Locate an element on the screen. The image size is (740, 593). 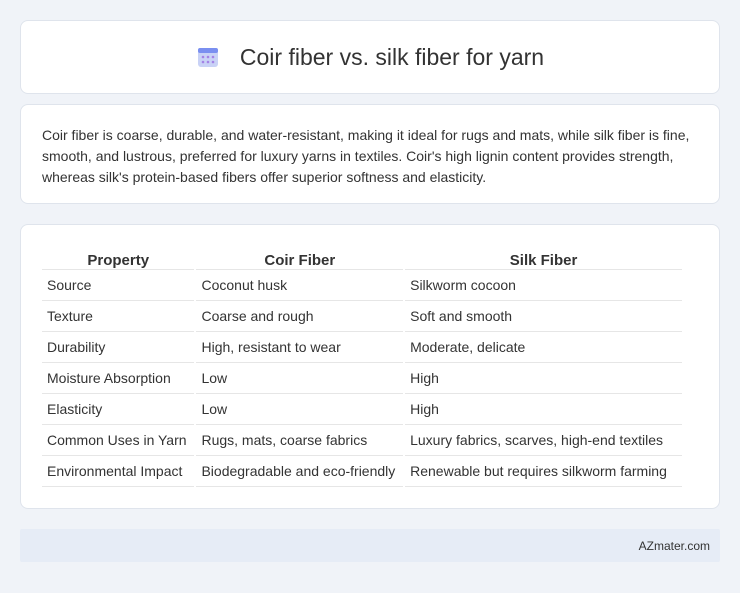
table-cell: Environmental Impact is located at coordinates (118, 471).